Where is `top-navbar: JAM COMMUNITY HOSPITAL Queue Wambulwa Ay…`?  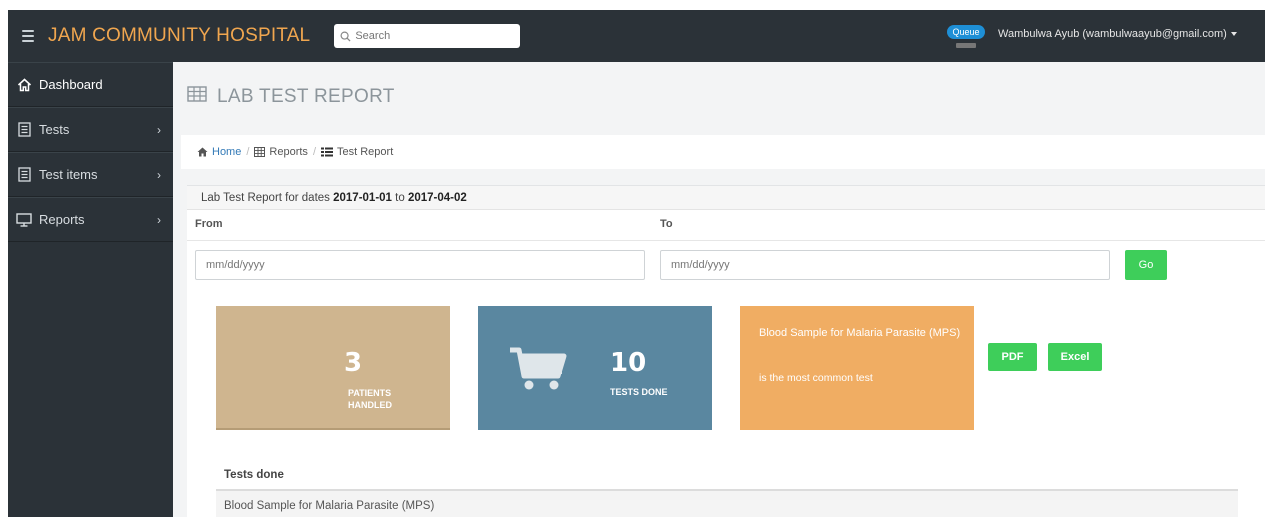 top-navbar: JAM COMMUNITY HOSPITAL Queue Wambulwa Ay… is located at coordinates (636, 36).